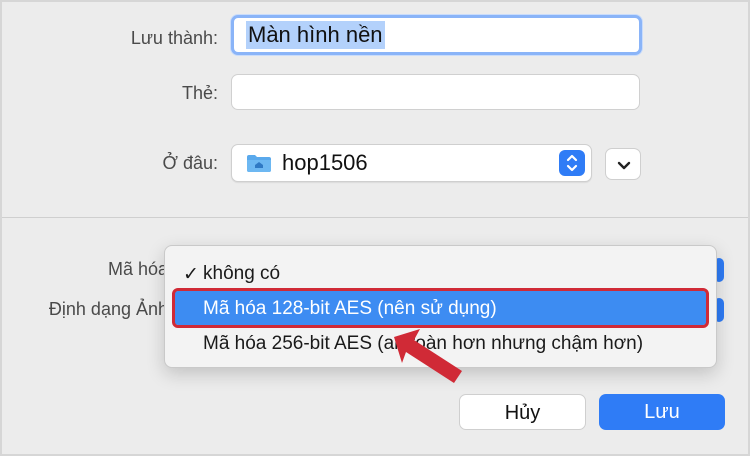  What do you see at coordinates (572, 163) in the screenshot?
I see `updown-stepper-icon` at bounding box center [572, 163].